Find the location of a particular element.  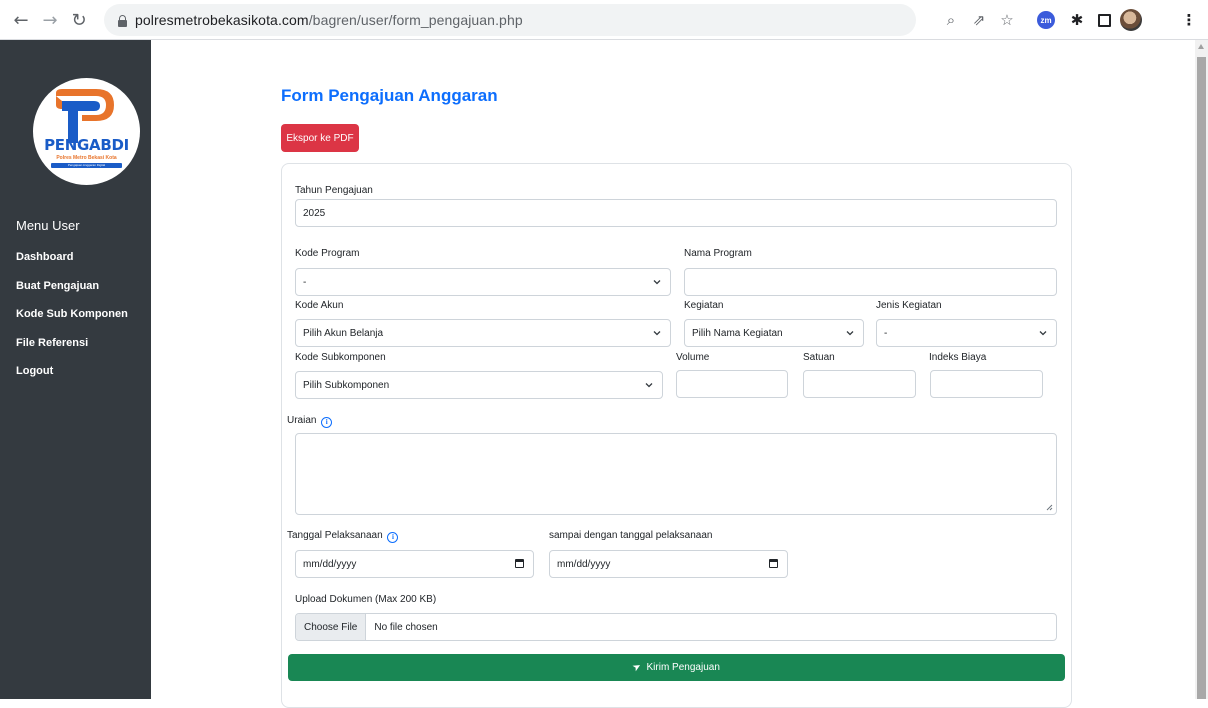

logo-name: PENGABDI is located at coordinates (86, 145).